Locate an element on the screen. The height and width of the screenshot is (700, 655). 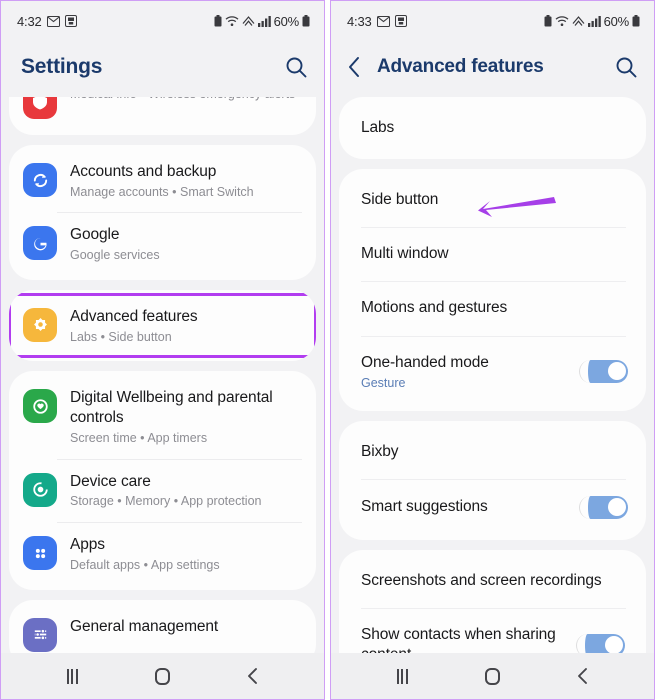
list-item-title: Labs is located at coordinates (378, 127).